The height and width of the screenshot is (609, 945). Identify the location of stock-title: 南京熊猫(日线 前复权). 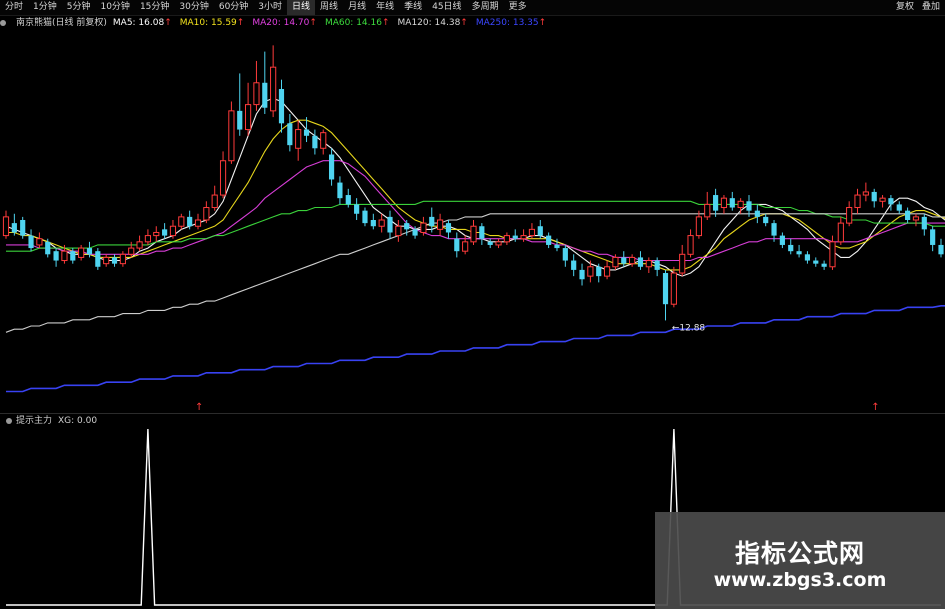
(61, 23).